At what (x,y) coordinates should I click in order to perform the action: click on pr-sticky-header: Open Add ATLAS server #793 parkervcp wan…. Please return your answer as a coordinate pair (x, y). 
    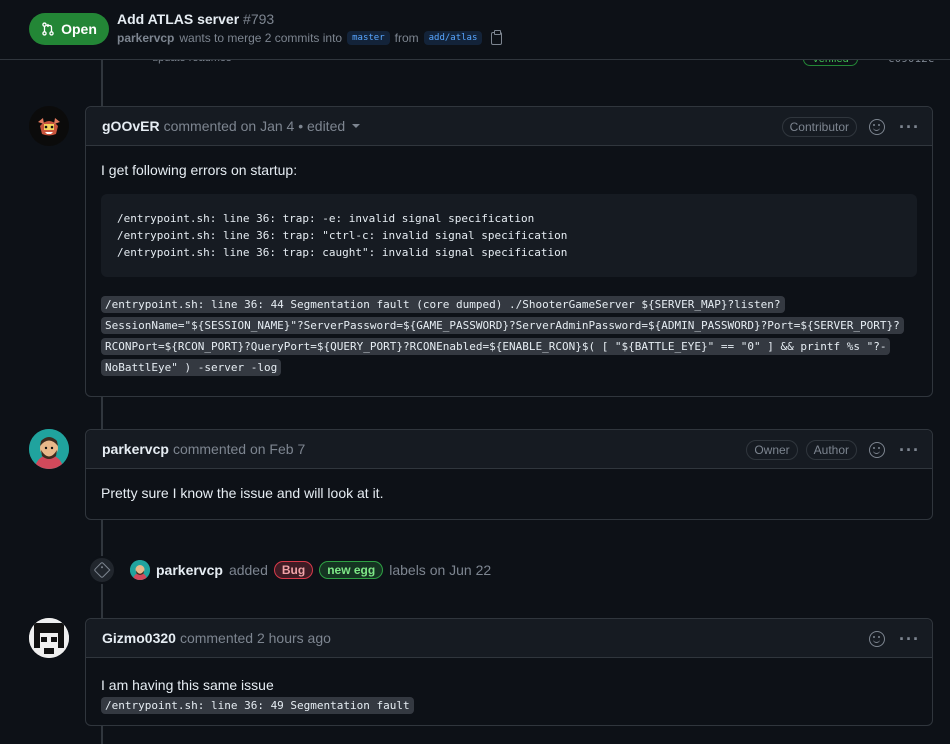
    Looking at the image, I should click on (475, 30).